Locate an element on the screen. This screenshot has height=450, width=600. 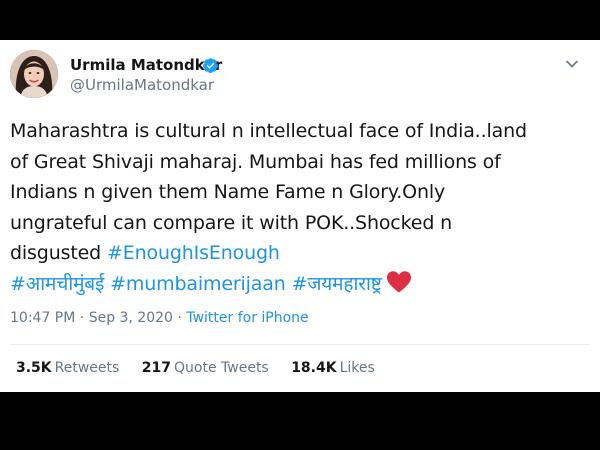
hashtag-line: #आमचीमुंबई #mumbaimerijaan #जयमहाराष्ट्र is located at coordinates (300, 284).